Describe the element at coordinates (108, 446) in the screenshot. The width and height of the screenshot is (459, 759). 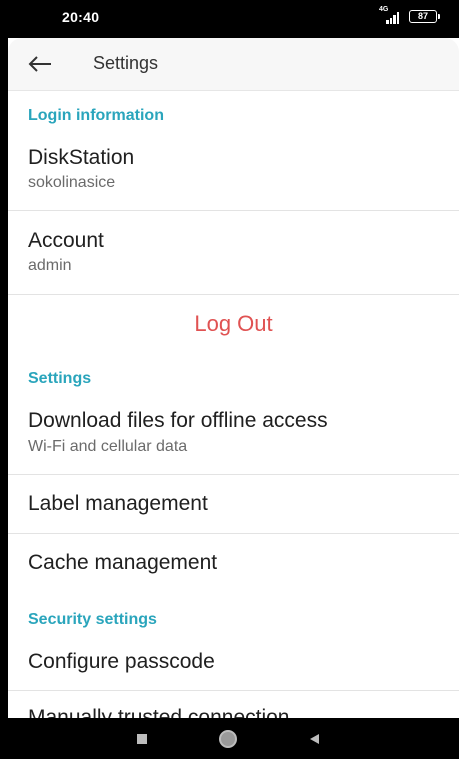
I see `download-offline-value: Wi-Fi and cellular data` at that location.